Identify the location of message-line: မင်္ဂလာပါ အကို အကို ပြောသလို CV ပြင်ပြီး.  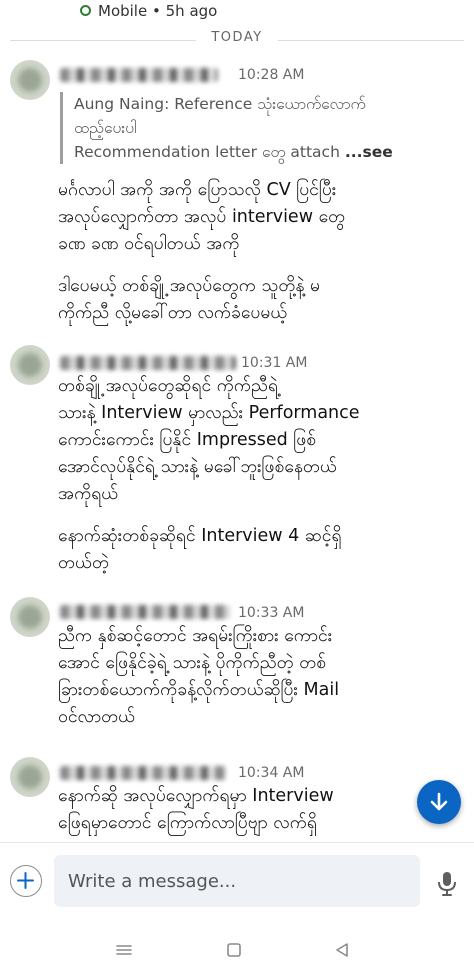
(197, 190).